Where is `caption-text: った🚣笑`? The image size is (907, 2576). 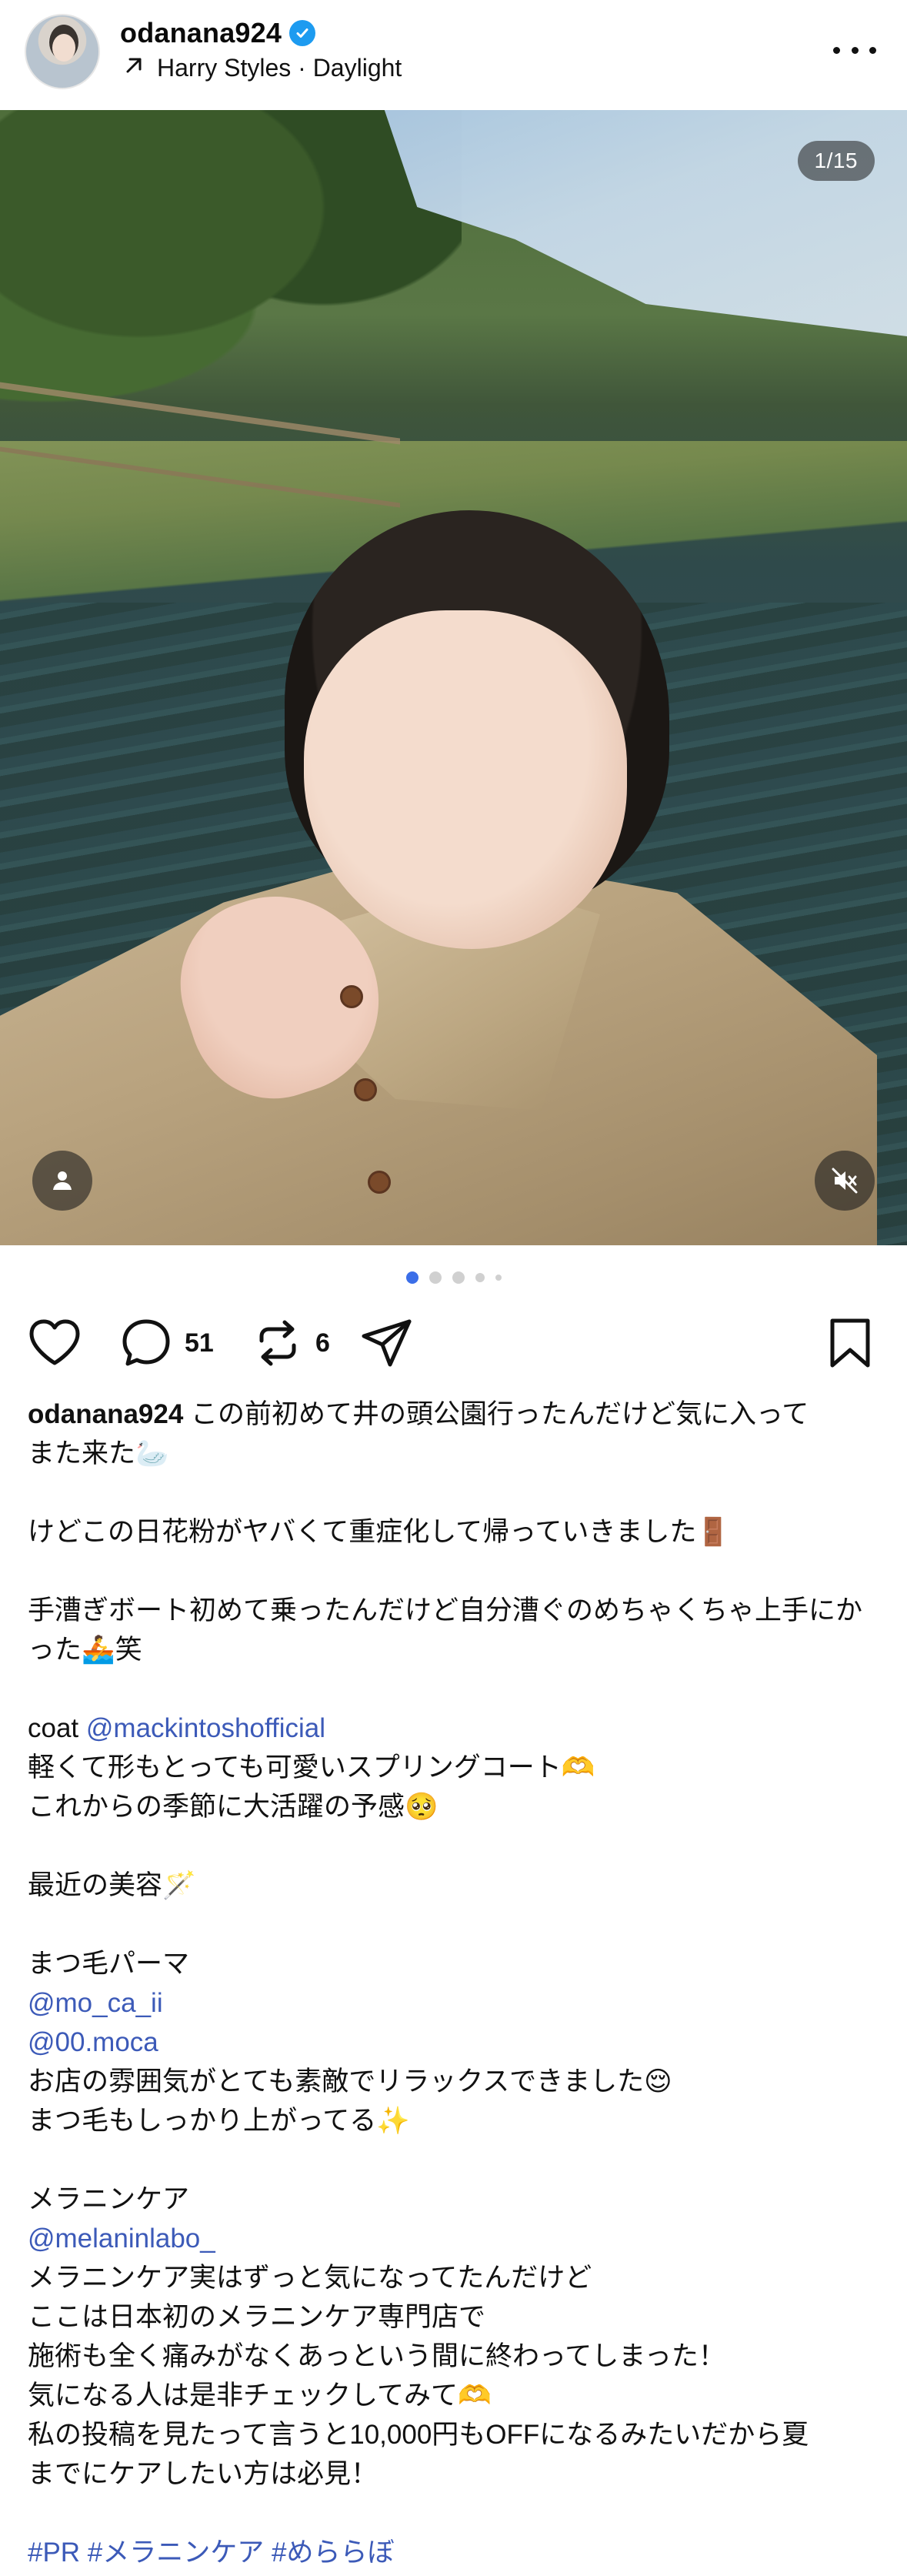
caption-text: った🚣笑 is located at coordinates (85, 1650).